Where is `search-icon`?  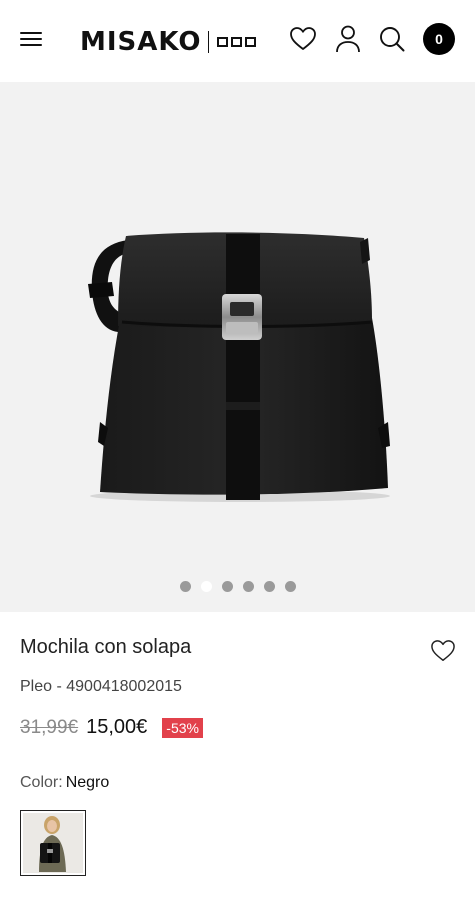
search-icon is located at coordinates (392, 39).